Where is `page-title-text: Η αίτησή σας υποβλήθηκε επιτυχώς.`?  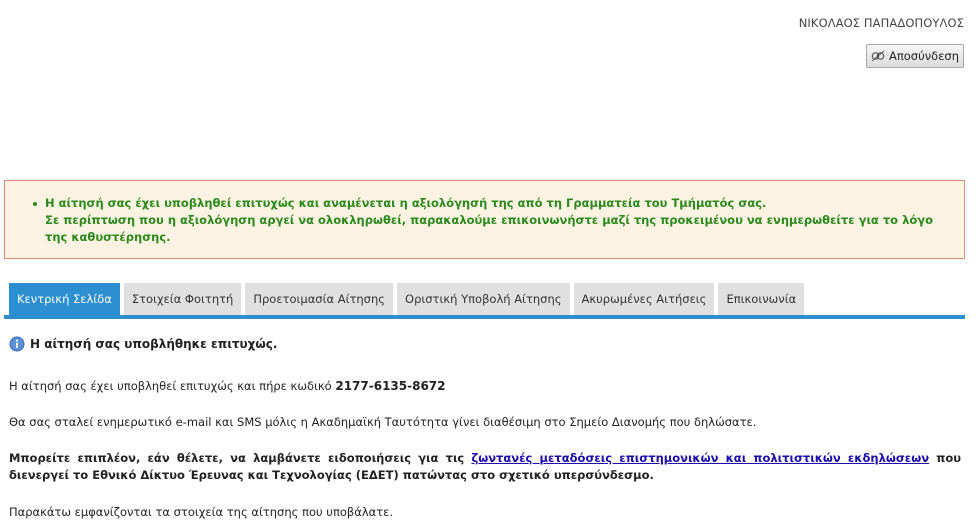 page-title-text: Η αίτησή σας υποβλήθηκε επιτυχώς. is located at coordinates (154, 344).